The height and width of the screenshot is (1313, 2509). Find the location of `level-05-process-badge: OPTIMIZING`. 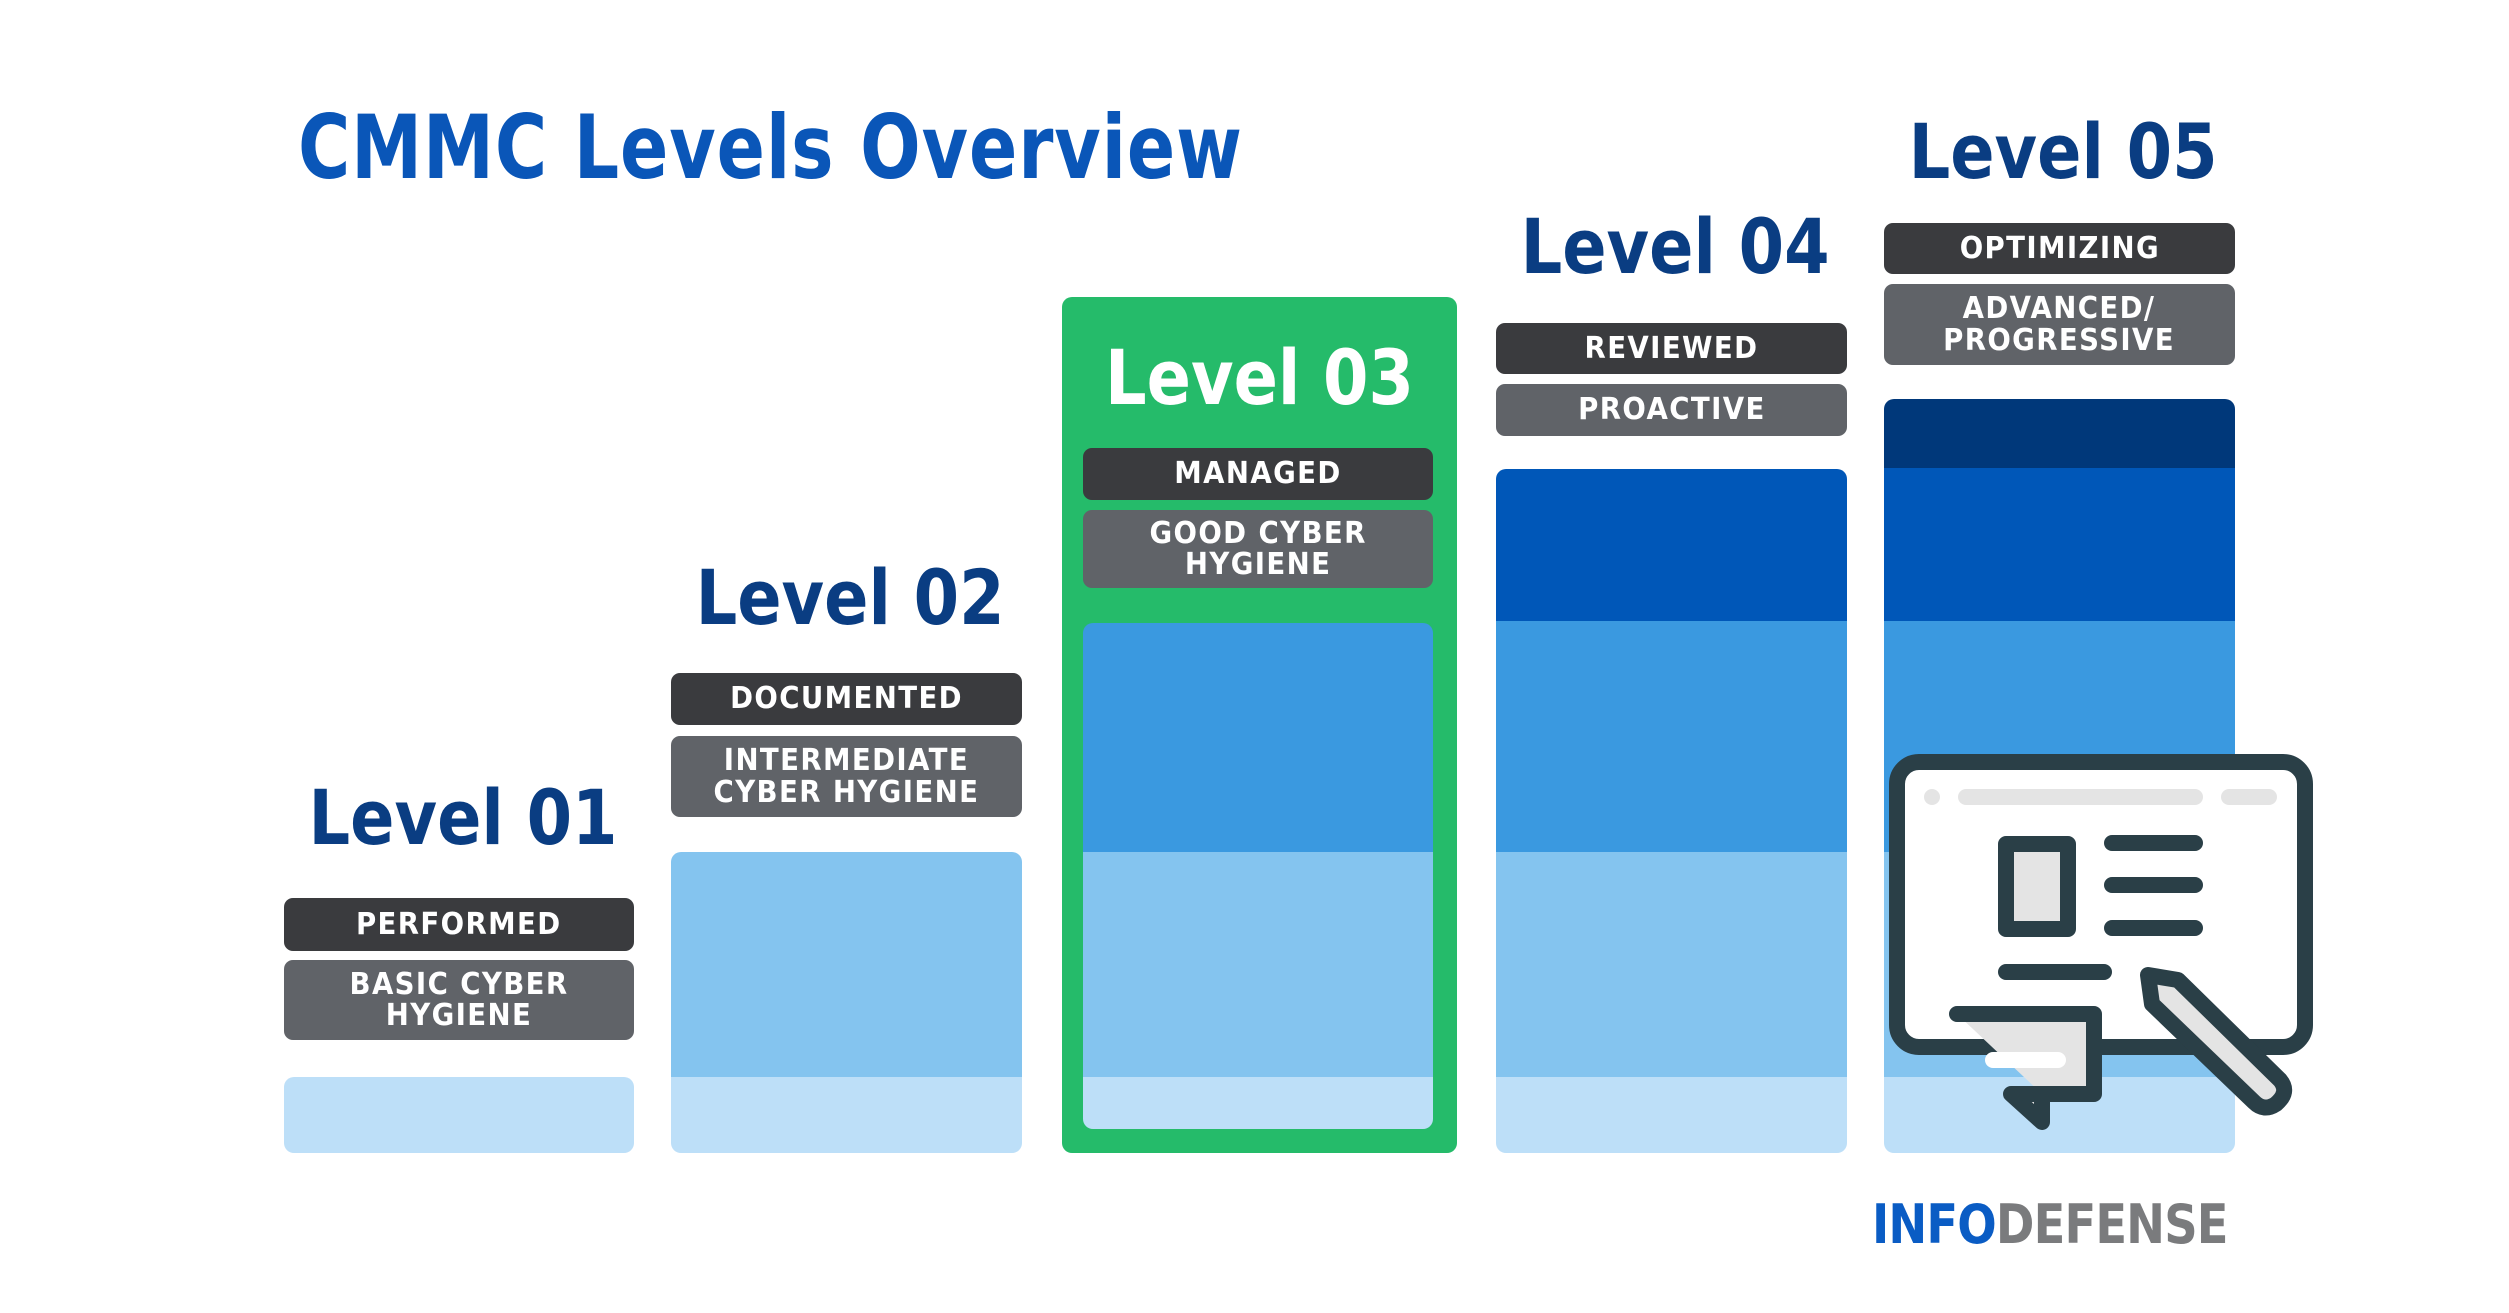

level-05-process-badge: OPTIMIZING is located at coordinates (2059, 248).